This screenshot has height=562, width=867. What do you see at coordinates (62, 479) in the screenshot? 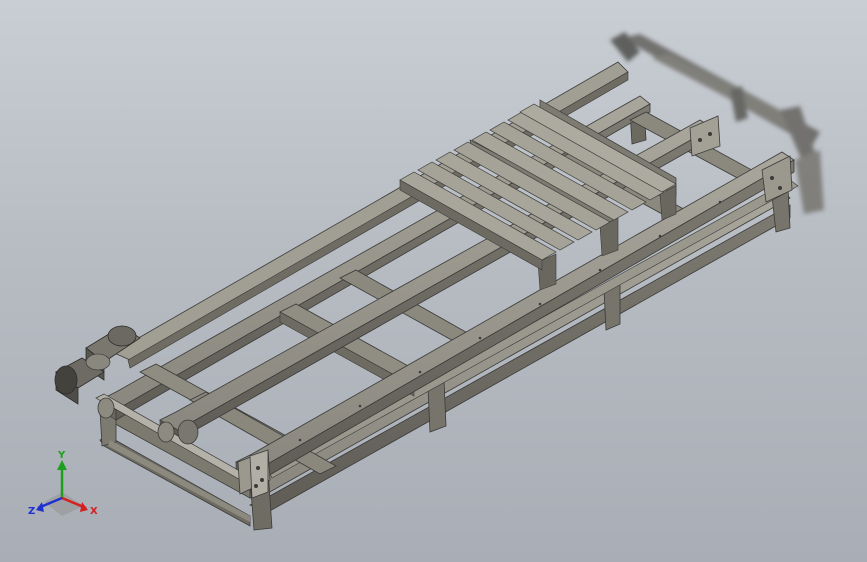
I see `triad-y-axis` at bounding box center [62, 479].